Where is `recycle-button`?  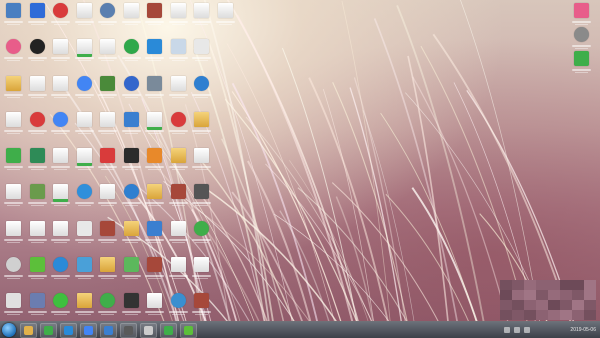 recycle-button is located at coordinates (148, 330).